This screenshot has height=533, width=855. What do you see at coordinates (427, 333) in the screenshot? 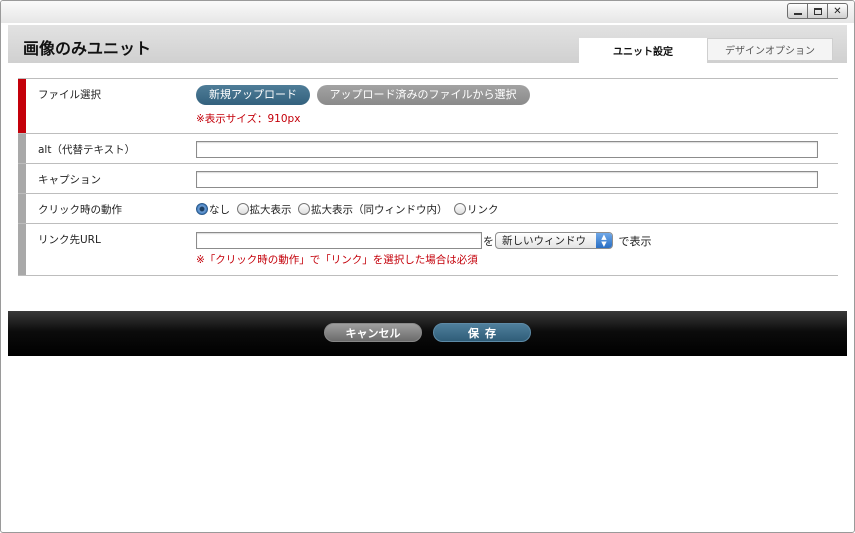
I see `action-footer: キャンセル 保存` at bounding box center [427, 333].